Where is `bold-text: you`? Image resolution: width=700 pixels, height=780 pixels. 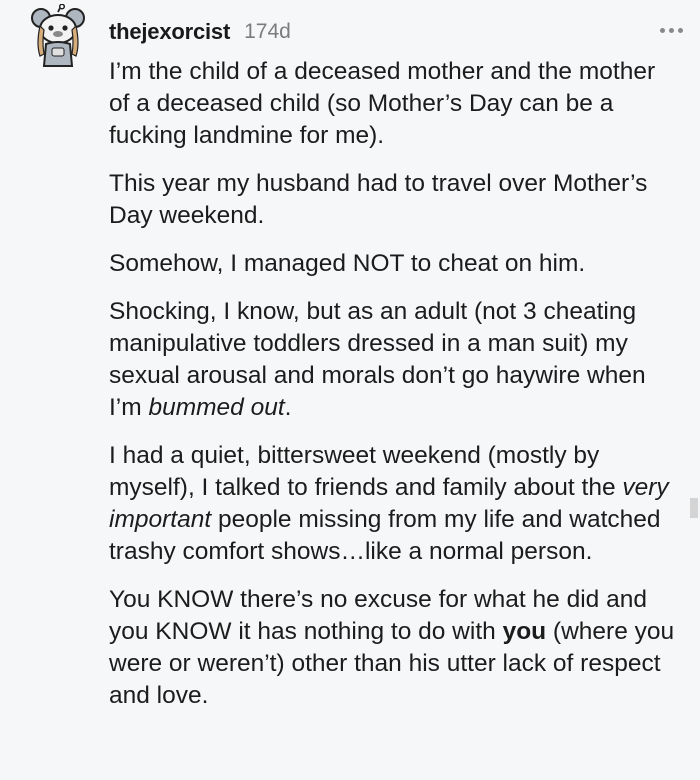 bold-text: you is located at coordinates (524, 631).